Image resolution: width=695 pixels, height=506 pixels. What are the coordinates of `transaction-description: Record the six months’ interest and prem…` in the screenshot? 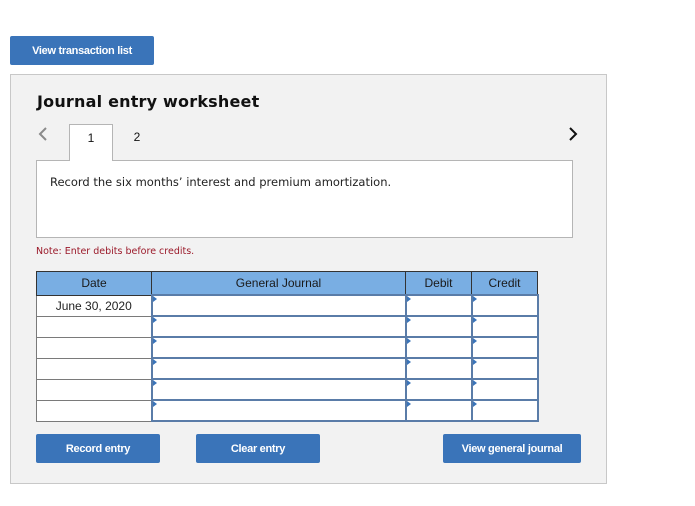 It's located at (221, 182).